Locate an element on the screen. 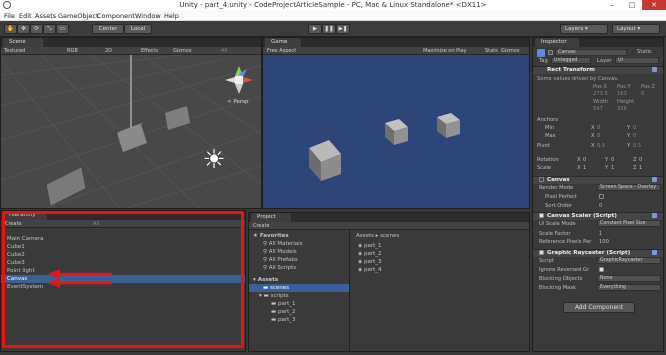 Image resolution: width=666 pixels, height=355 pixels. effects-dropdown: Effects is located at coordinates (149, 51).